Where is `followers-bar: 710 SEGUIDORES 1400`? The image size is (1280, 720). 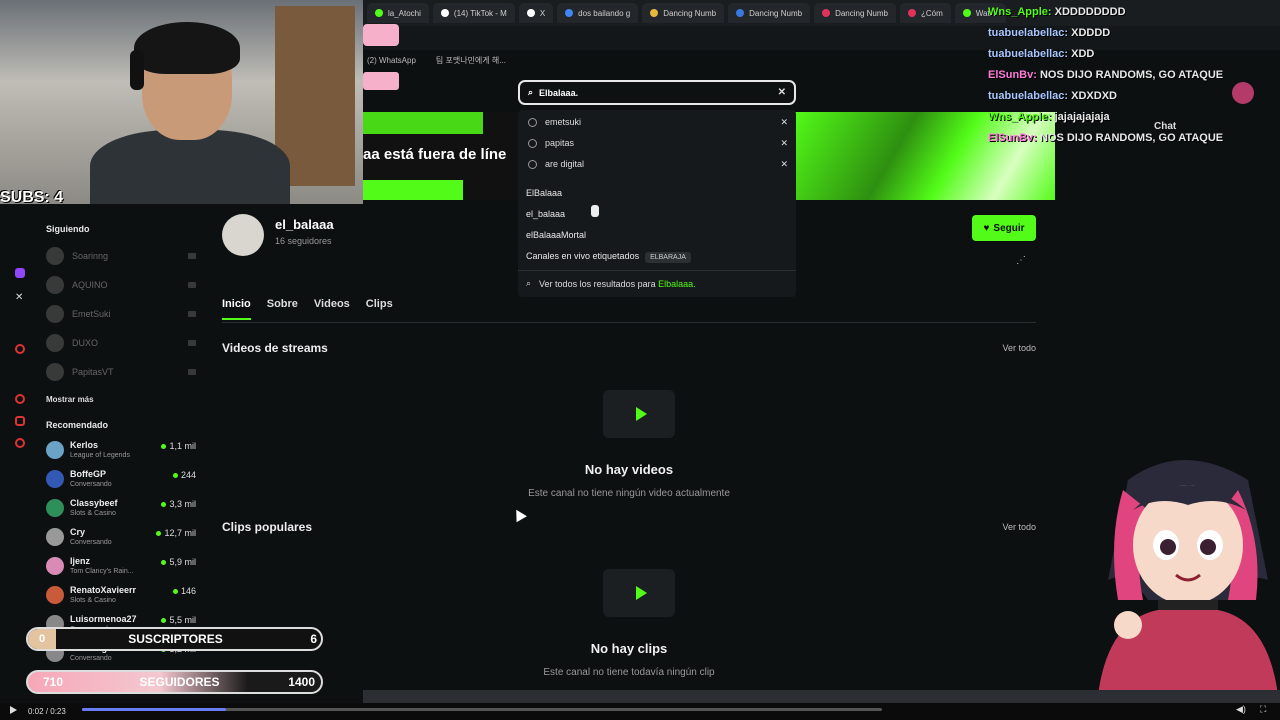
followers-bar: 710 SEGUIDORES 1400 is located at coordinates (174, 682).